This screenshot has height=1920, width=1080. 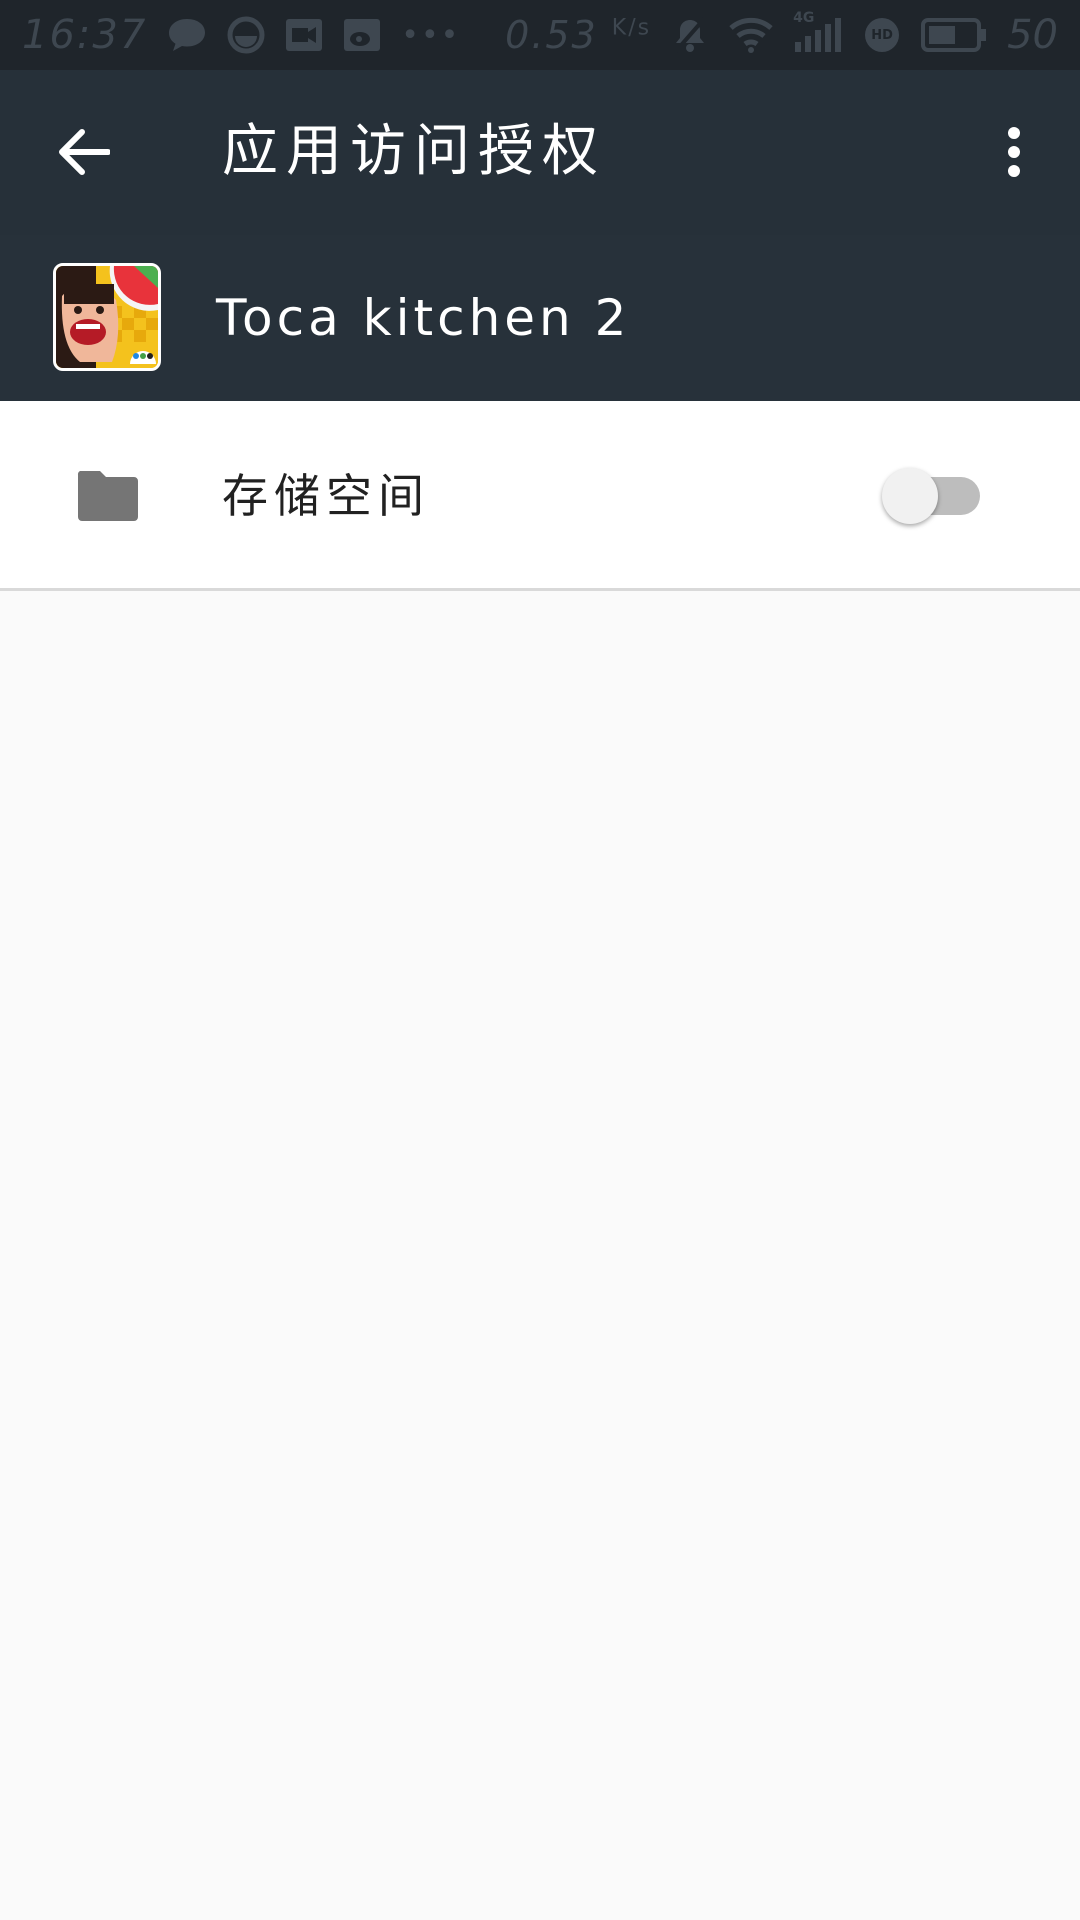 I want to click on hd-voice-icon: HD, so click(x=882, y=35).